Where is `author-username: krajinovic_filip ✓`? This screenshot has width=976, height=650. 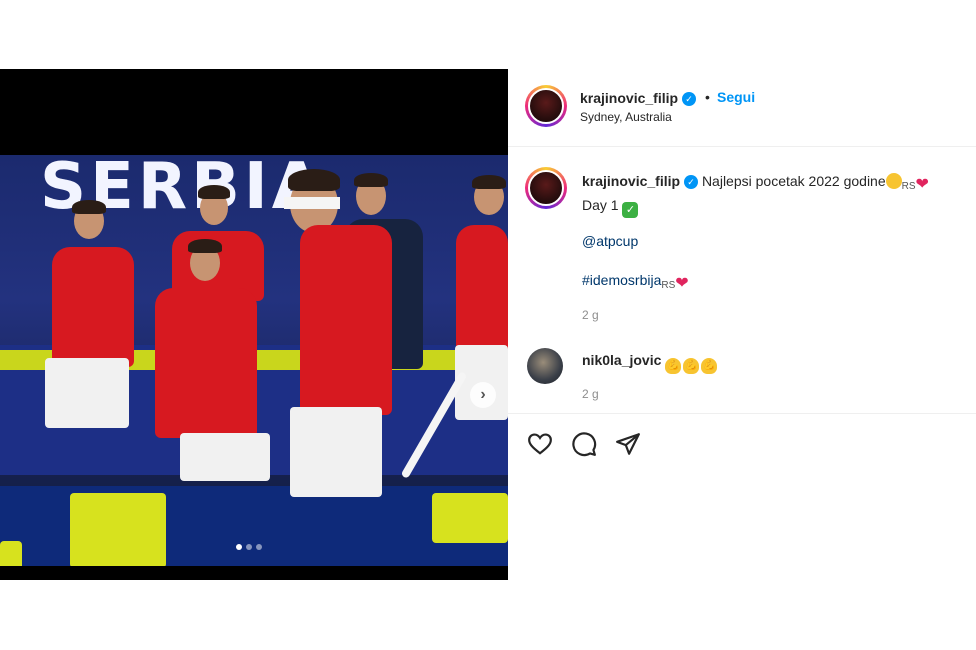 author-username: krajinovic_filip ✓ is located at coordinates (638, 98).